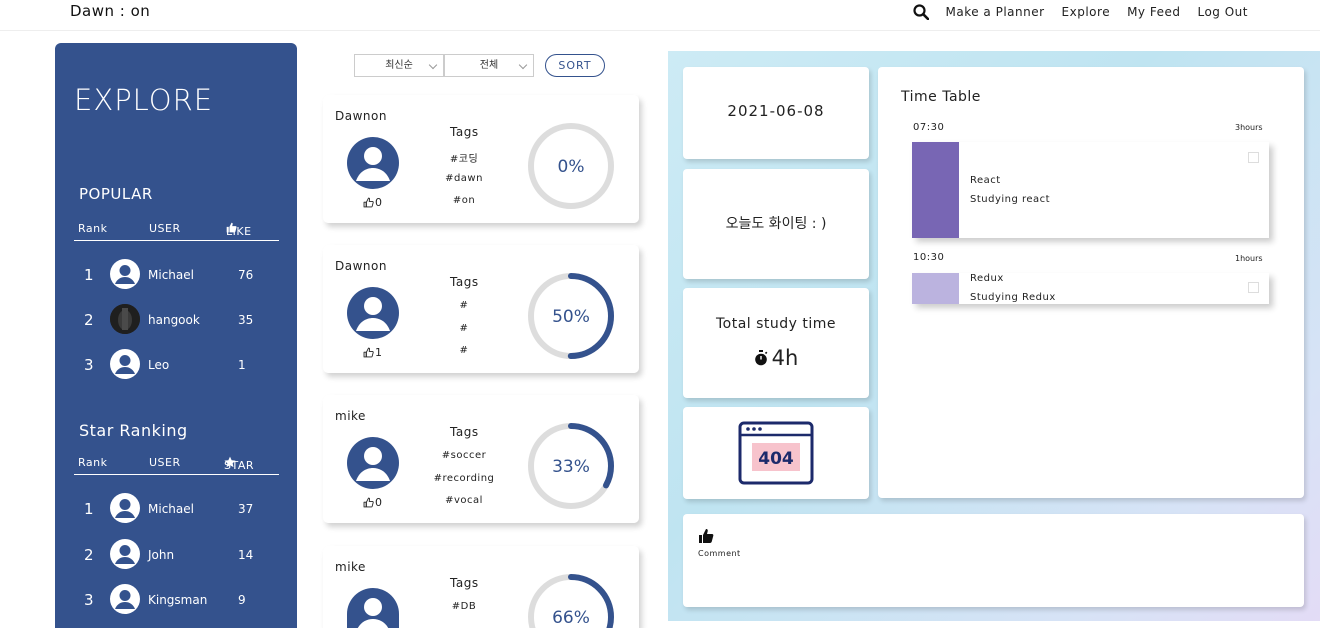 The width and height of the screenshot is (1320, 628). I want to click on entry-start-time: 10:30, so click(929, 257).